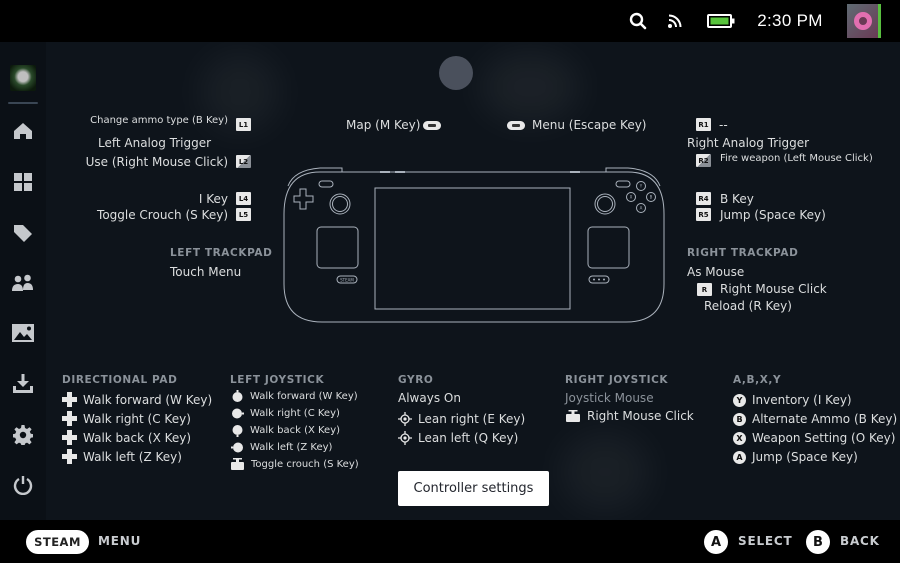 Image resolution: width=900 pixels, height=563 pixels. I want to click on r4-action: B Key, so click(737, 199).